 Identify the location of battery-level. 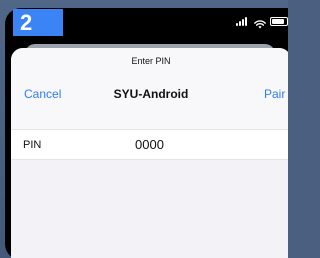
(278, 21).